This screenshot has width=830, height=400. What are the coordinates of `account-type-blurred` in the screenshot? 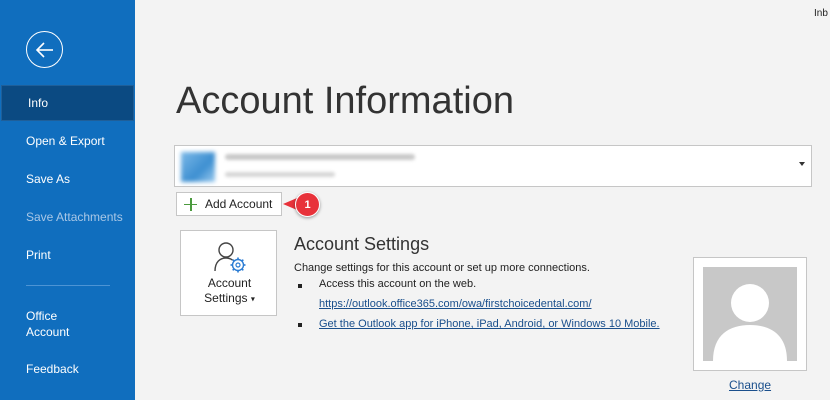 It's located at (280, 174).